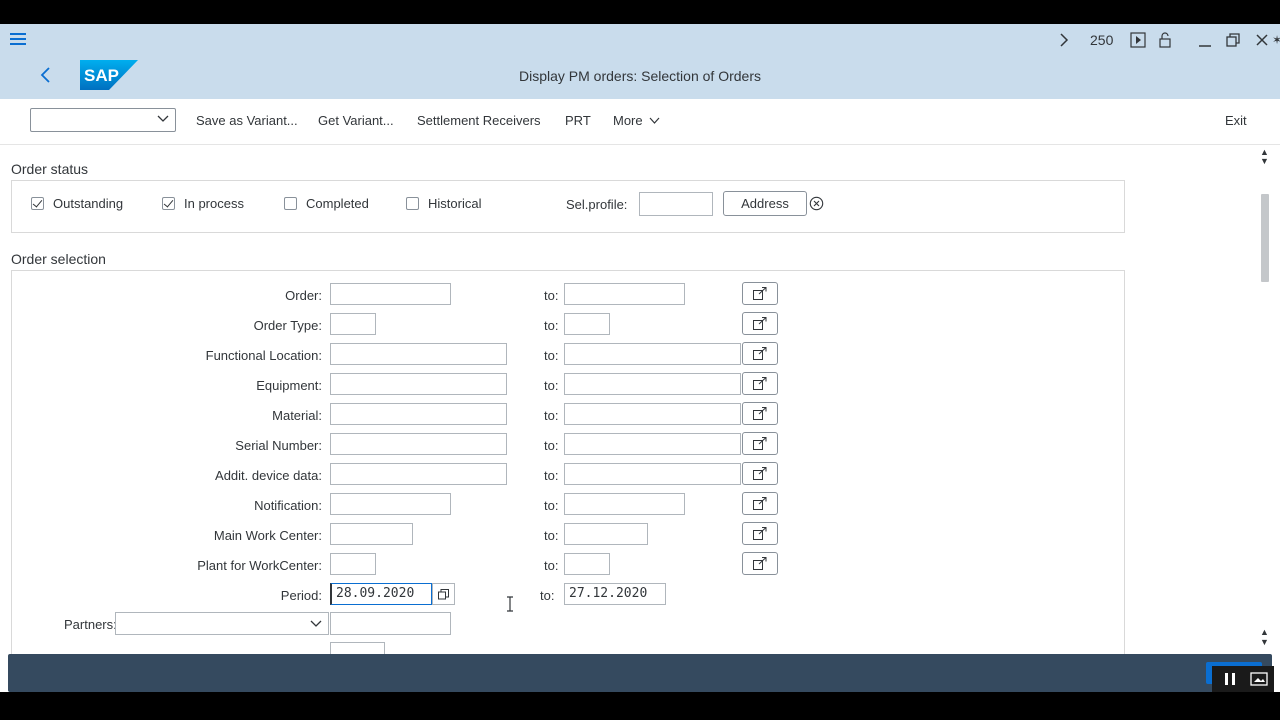 The height and width of the screenshot is (720, 1280). What do you see at coordinates (1264, 161) in the screenshot?
I see `scroll-up-fast-icon: ▼` at bounding box center [1264, 161].